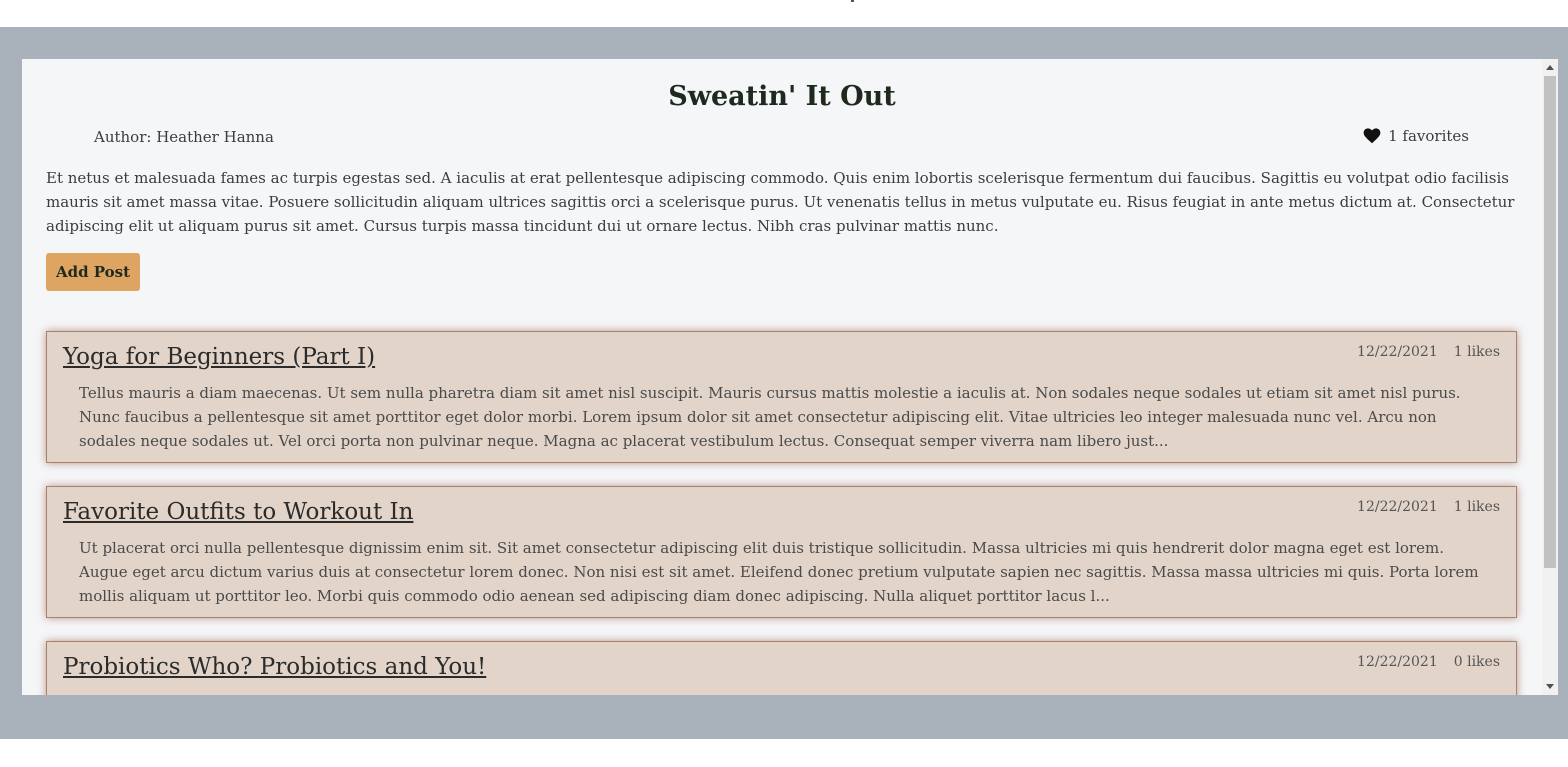  Describe the element at coordinates (274, 667) in the screenshot. I see `post-title-link: Probiotics Who? Probiotics and You!` at that location.